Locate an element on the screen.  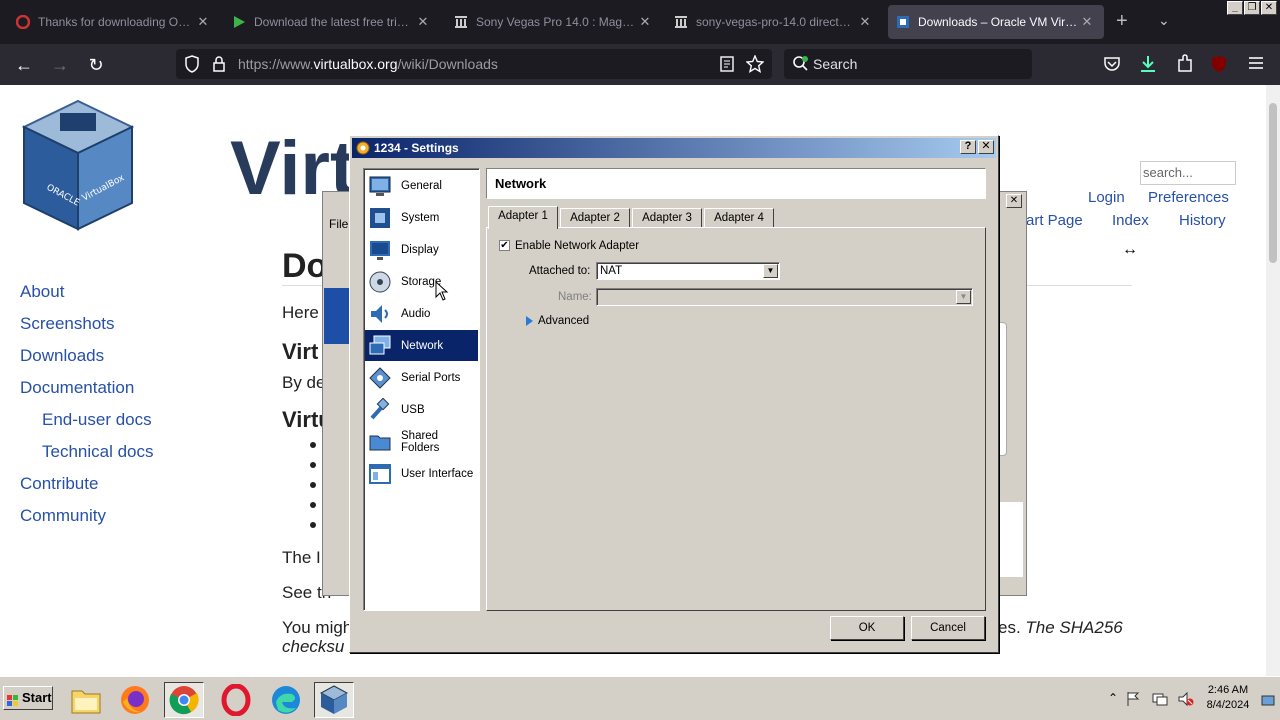
network-tray-icon is located at coordinates (1160, 701).